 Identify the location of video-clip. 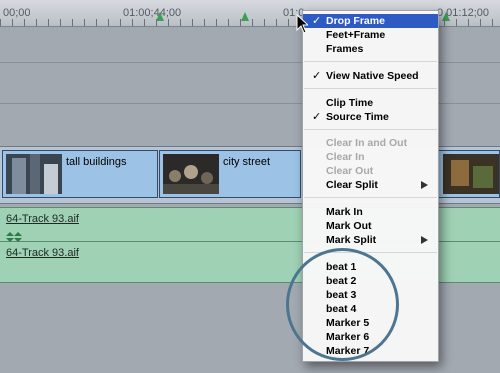
(468, 174).